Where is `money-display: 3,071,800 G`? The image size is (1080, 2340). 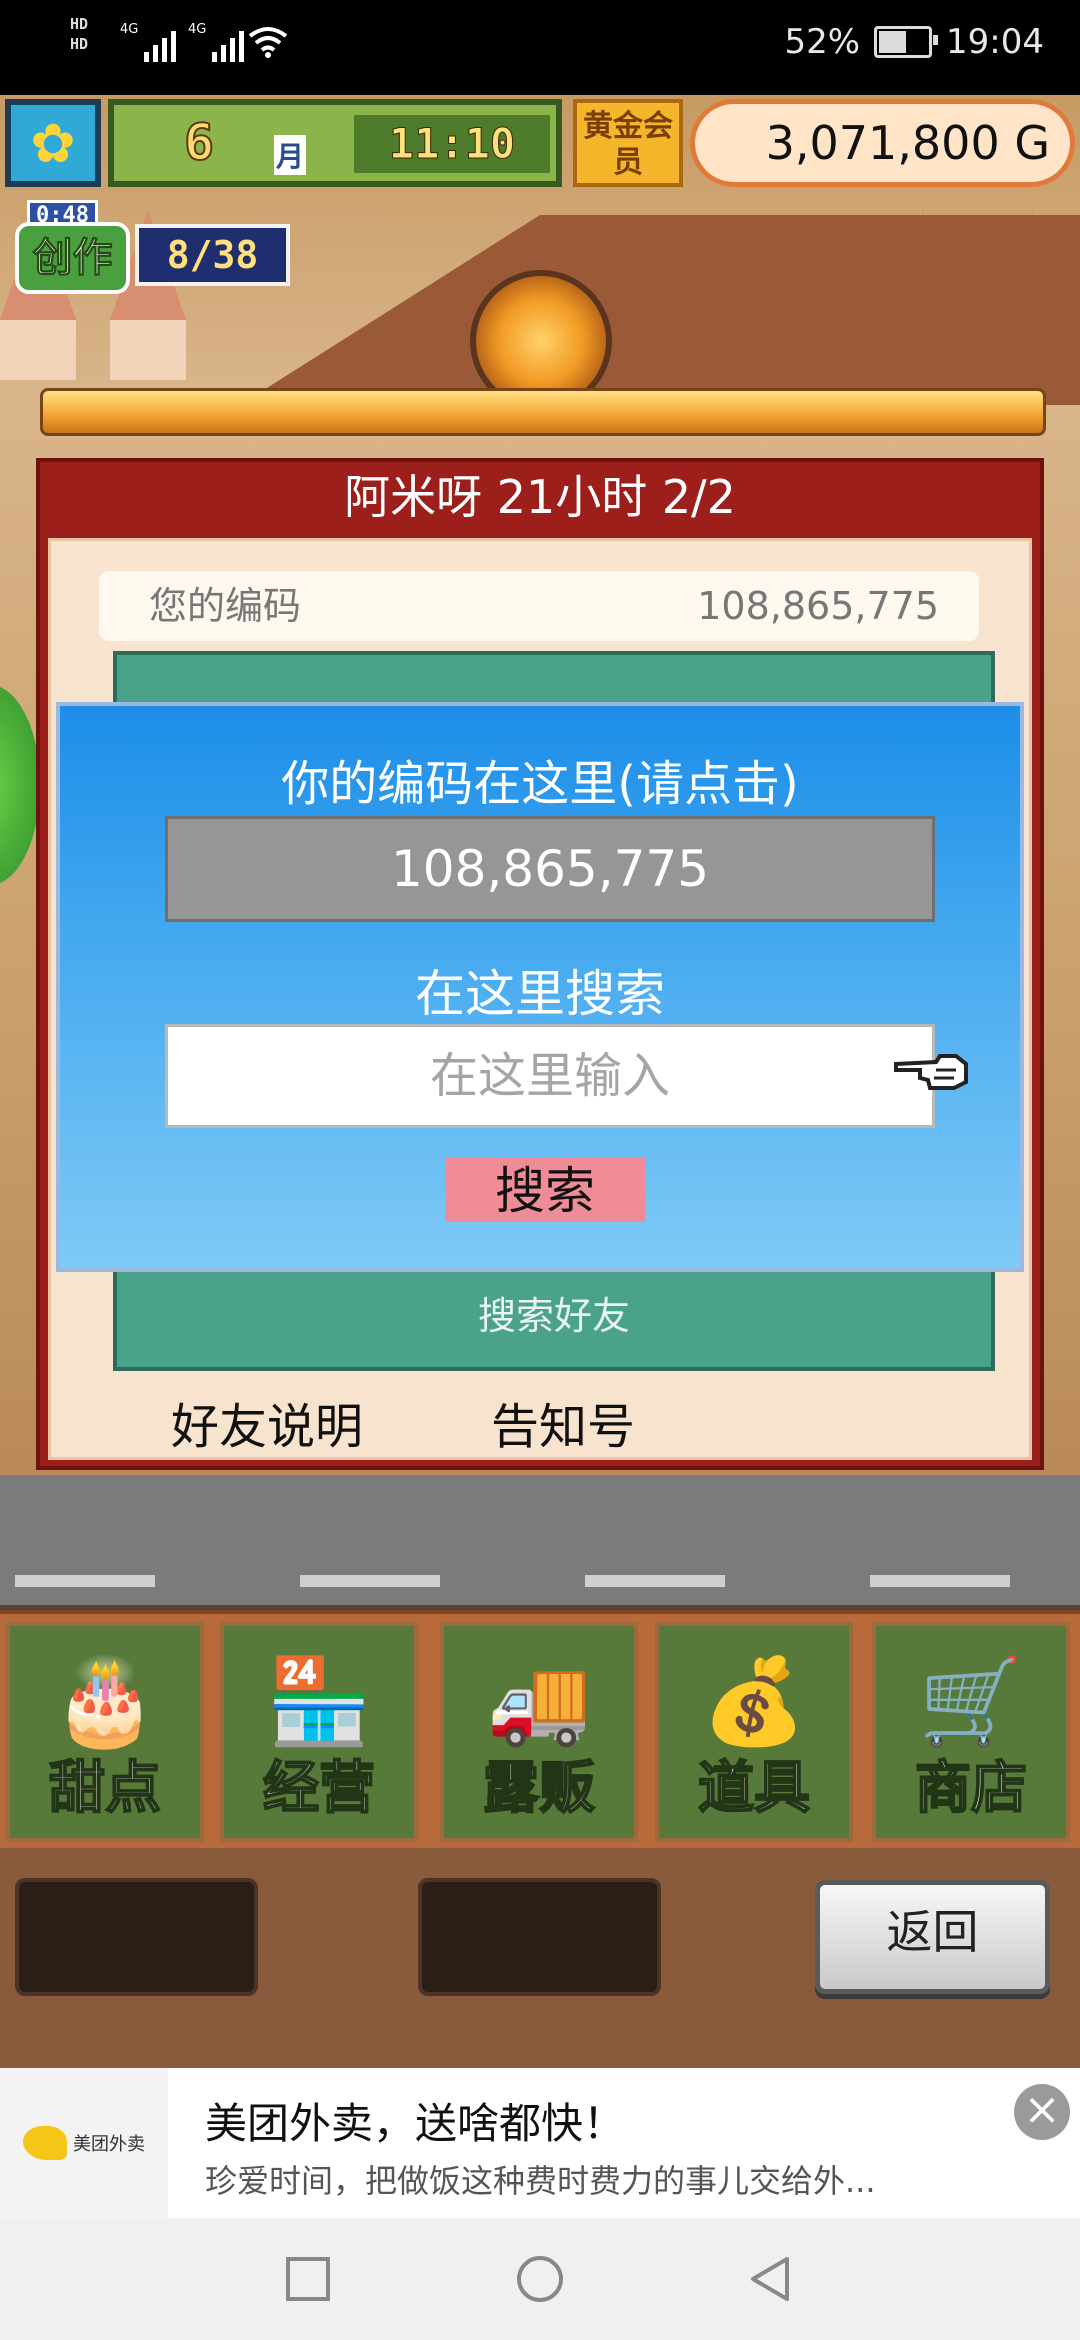 money-display: 3,071,800 G is located at coordinates (882, 143).